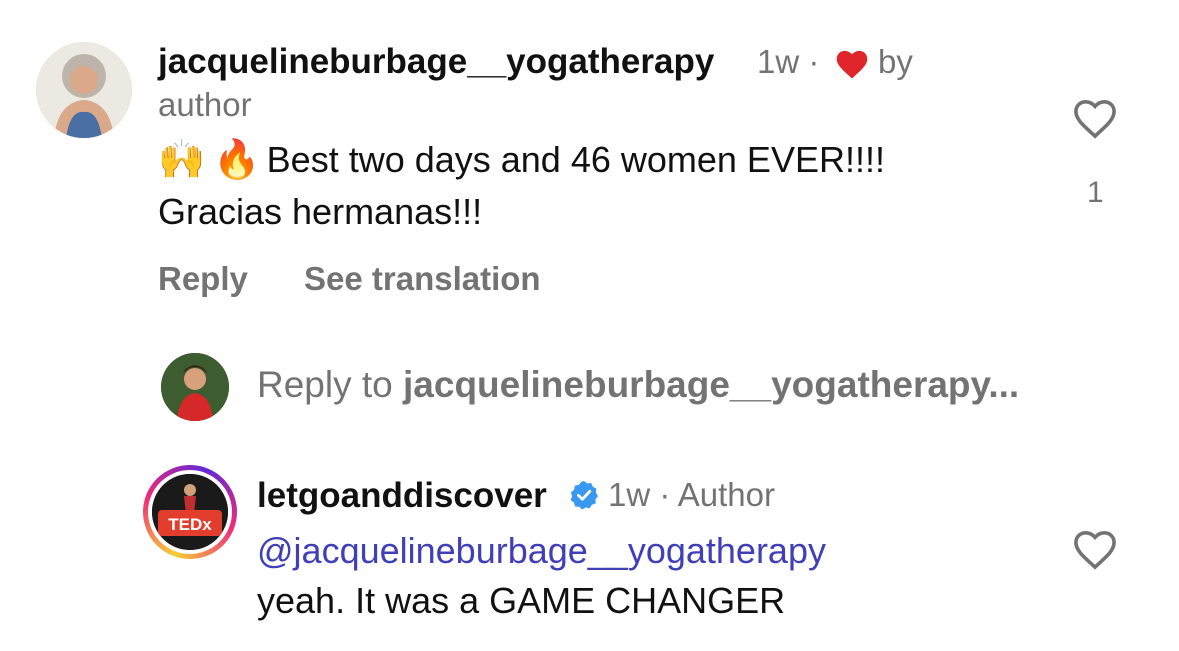 The width and height of the screenshot is (1179, 651). I want to click on comment-meta: 1w · Author, so click(691, 495).